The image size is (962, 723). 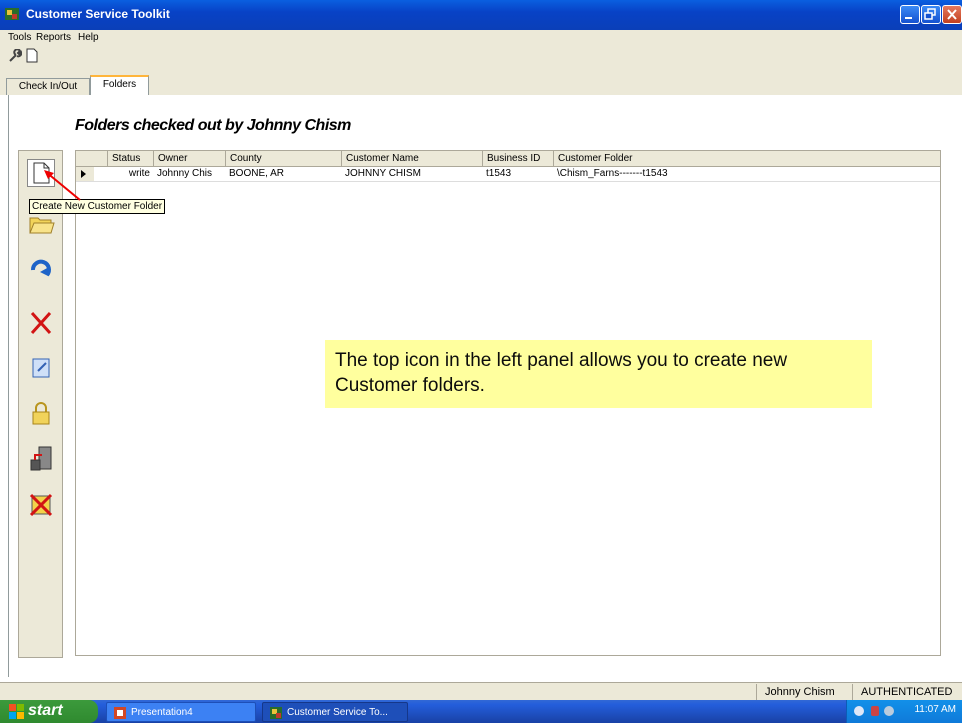 I want to click on cell-status: write, so click(x=130, y=174).